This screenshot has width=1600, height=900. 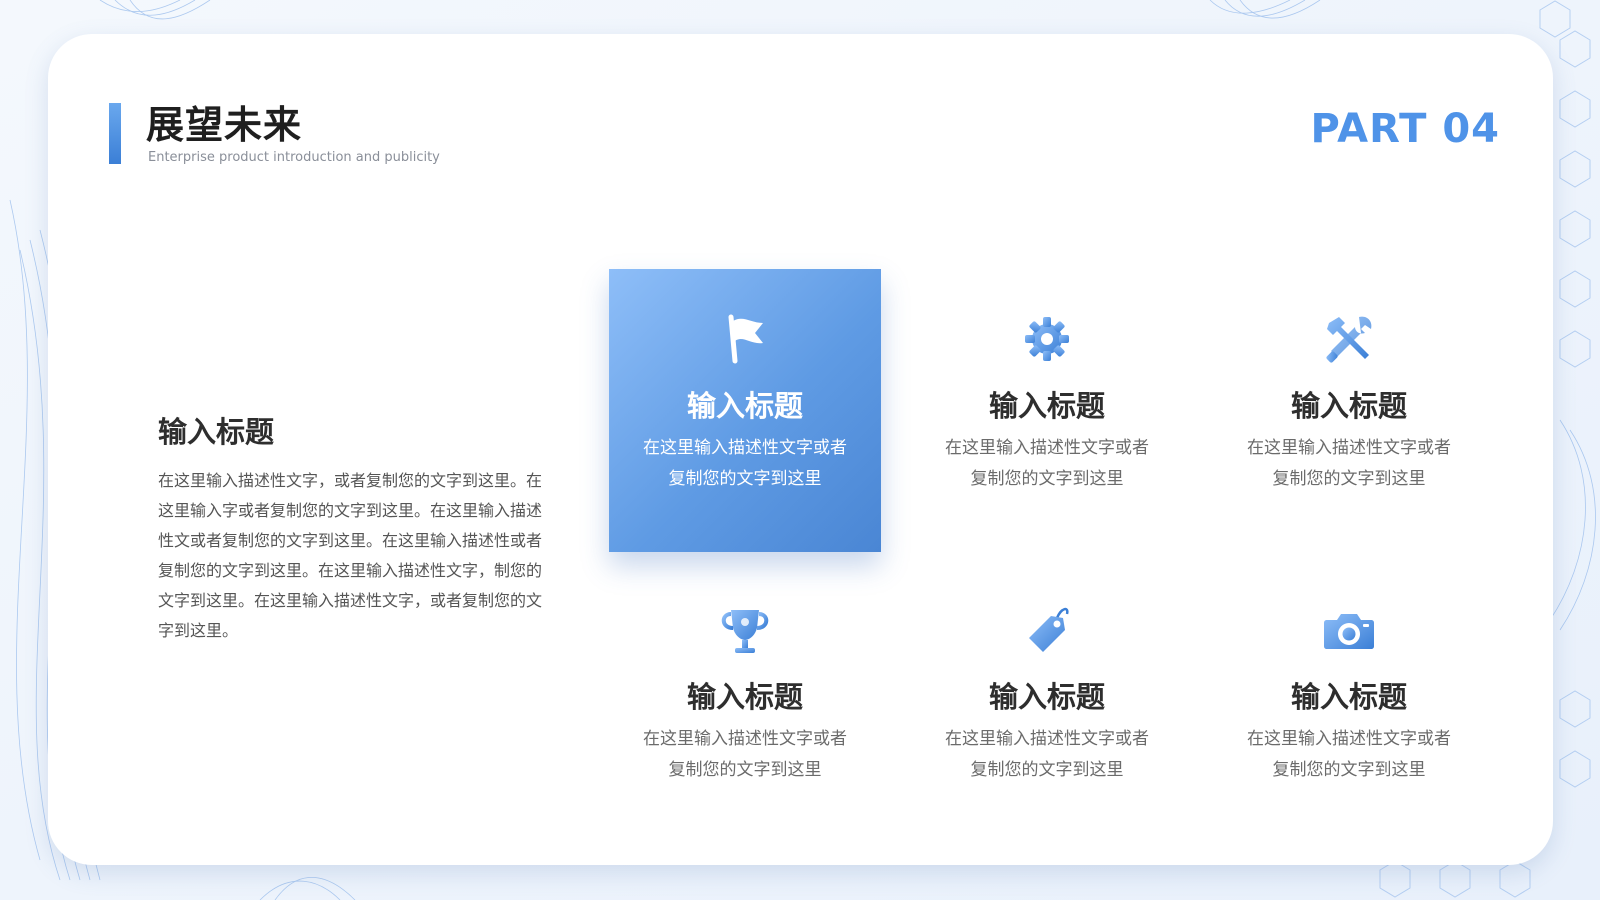 I want to click on camera-icon, so click(x=1349, y=631).